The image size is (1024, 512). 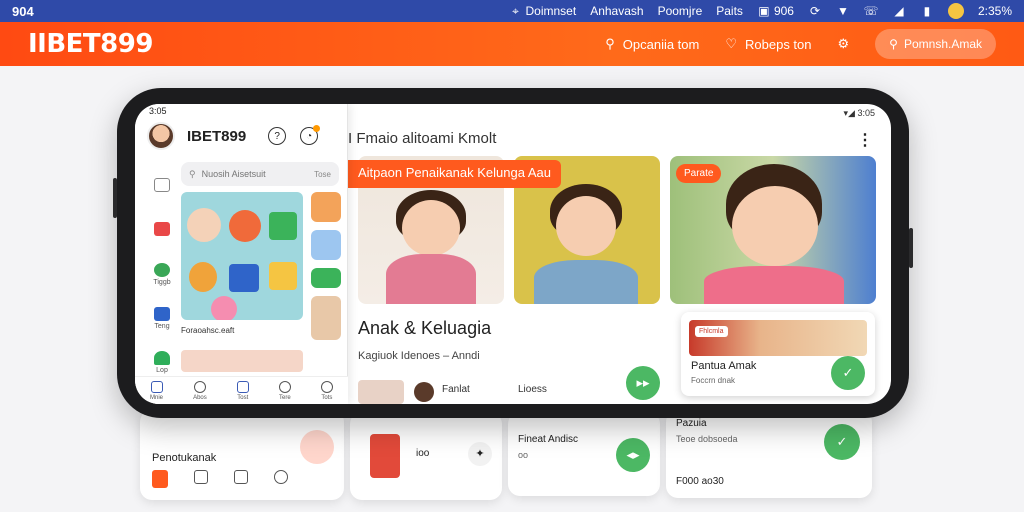 What do you see at coordinates (584, 454) in the screenshot?
I see `below-card-3: Fineat Andisc oo ◂▸` at bounding box center [584, 454].